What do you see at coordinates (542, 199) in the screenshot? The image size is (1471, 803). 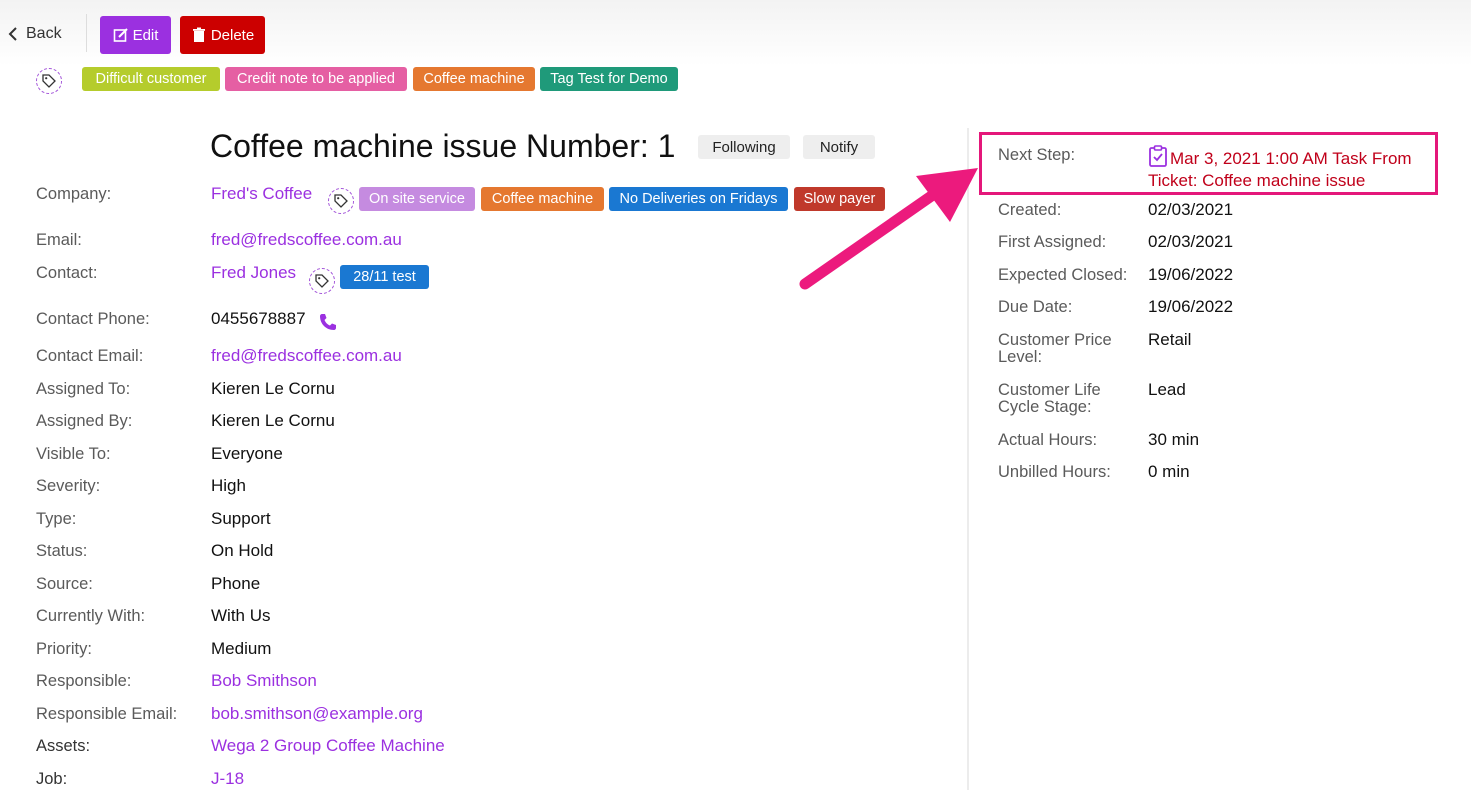 I see `company-tag-chip: Coffee machine` at bounding box center [542, 199].